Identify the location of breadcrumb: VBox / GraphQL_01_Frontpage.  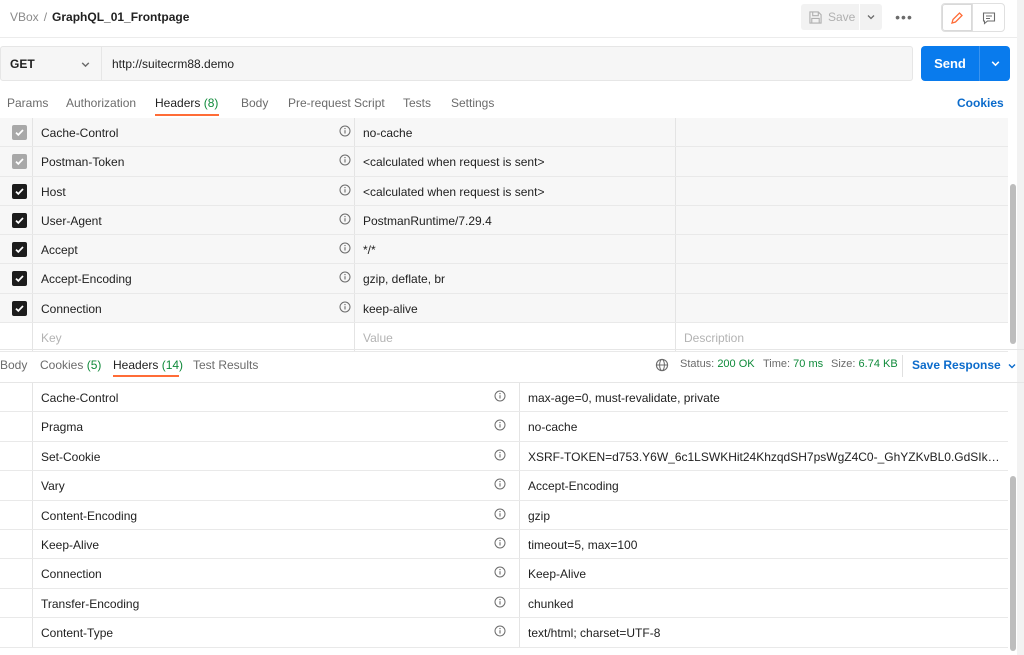
(99, 17).